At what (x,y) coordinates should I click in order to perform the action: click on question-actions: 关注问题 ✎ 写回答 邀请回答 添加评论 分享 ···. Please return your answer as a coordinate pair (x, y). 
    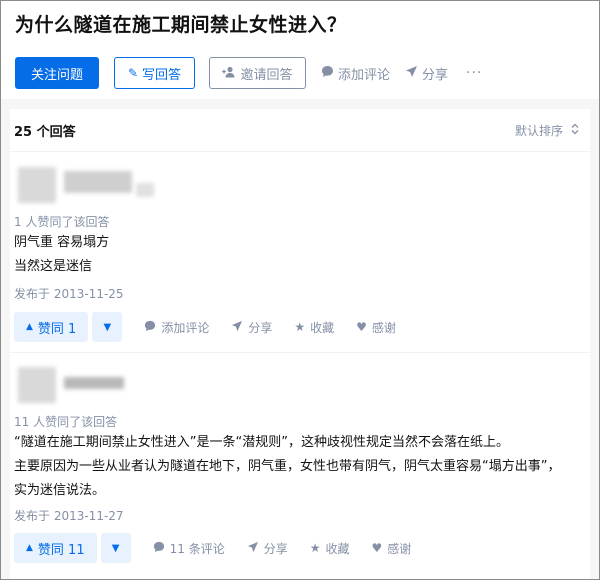
    Looking at the image, I should click on (248, 73).